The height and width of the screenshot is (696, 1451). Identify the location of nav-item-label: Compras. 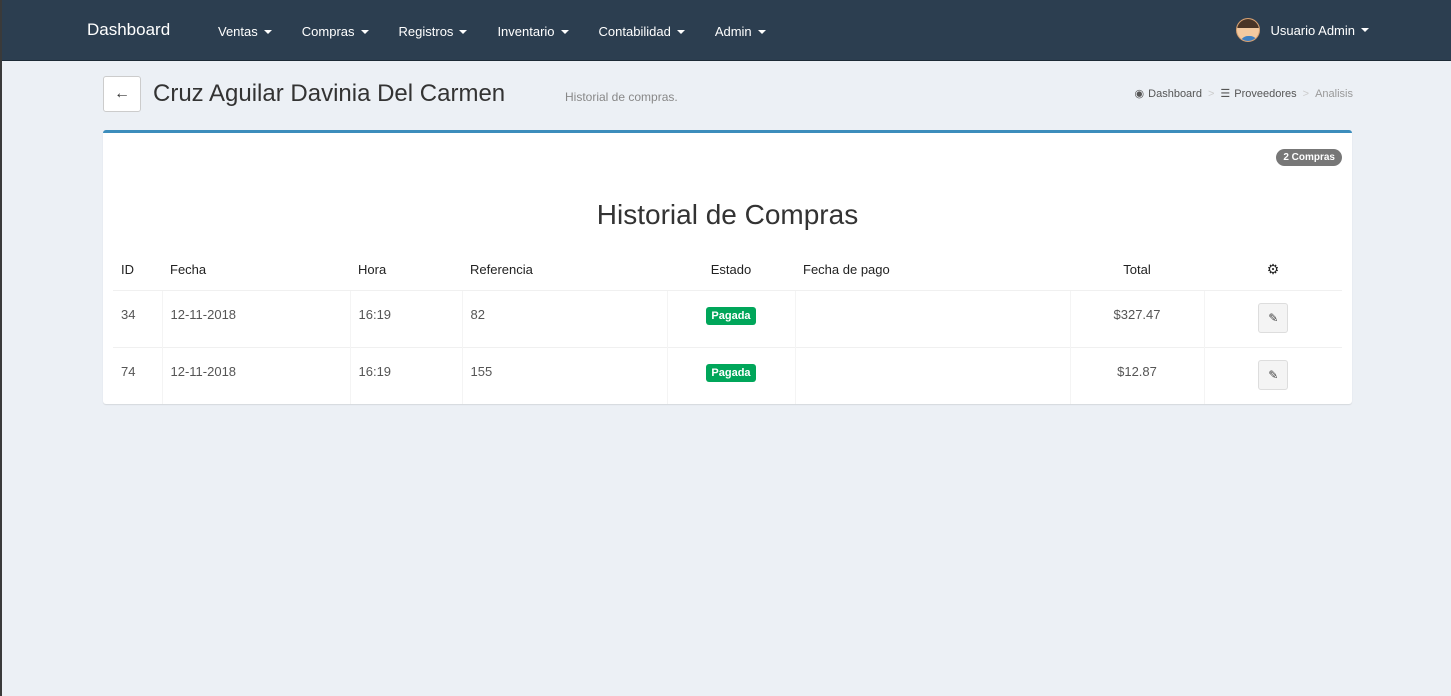
(328, 31).